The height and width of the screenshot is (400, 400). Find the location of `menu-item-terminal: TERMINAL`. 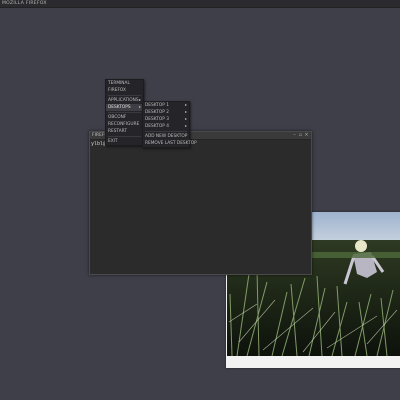

menu-item-terminal: TERMINAL is located at coordinates (124, 83).